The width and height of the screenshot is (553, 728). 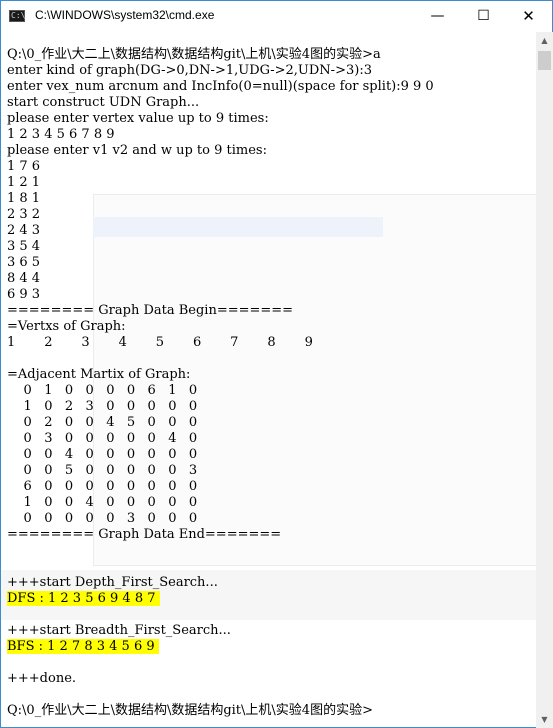 What do you see at coordinates (24, 278) in the screenshot?
I see `console-line: 8 4 4` at bounding box center [24, 278].